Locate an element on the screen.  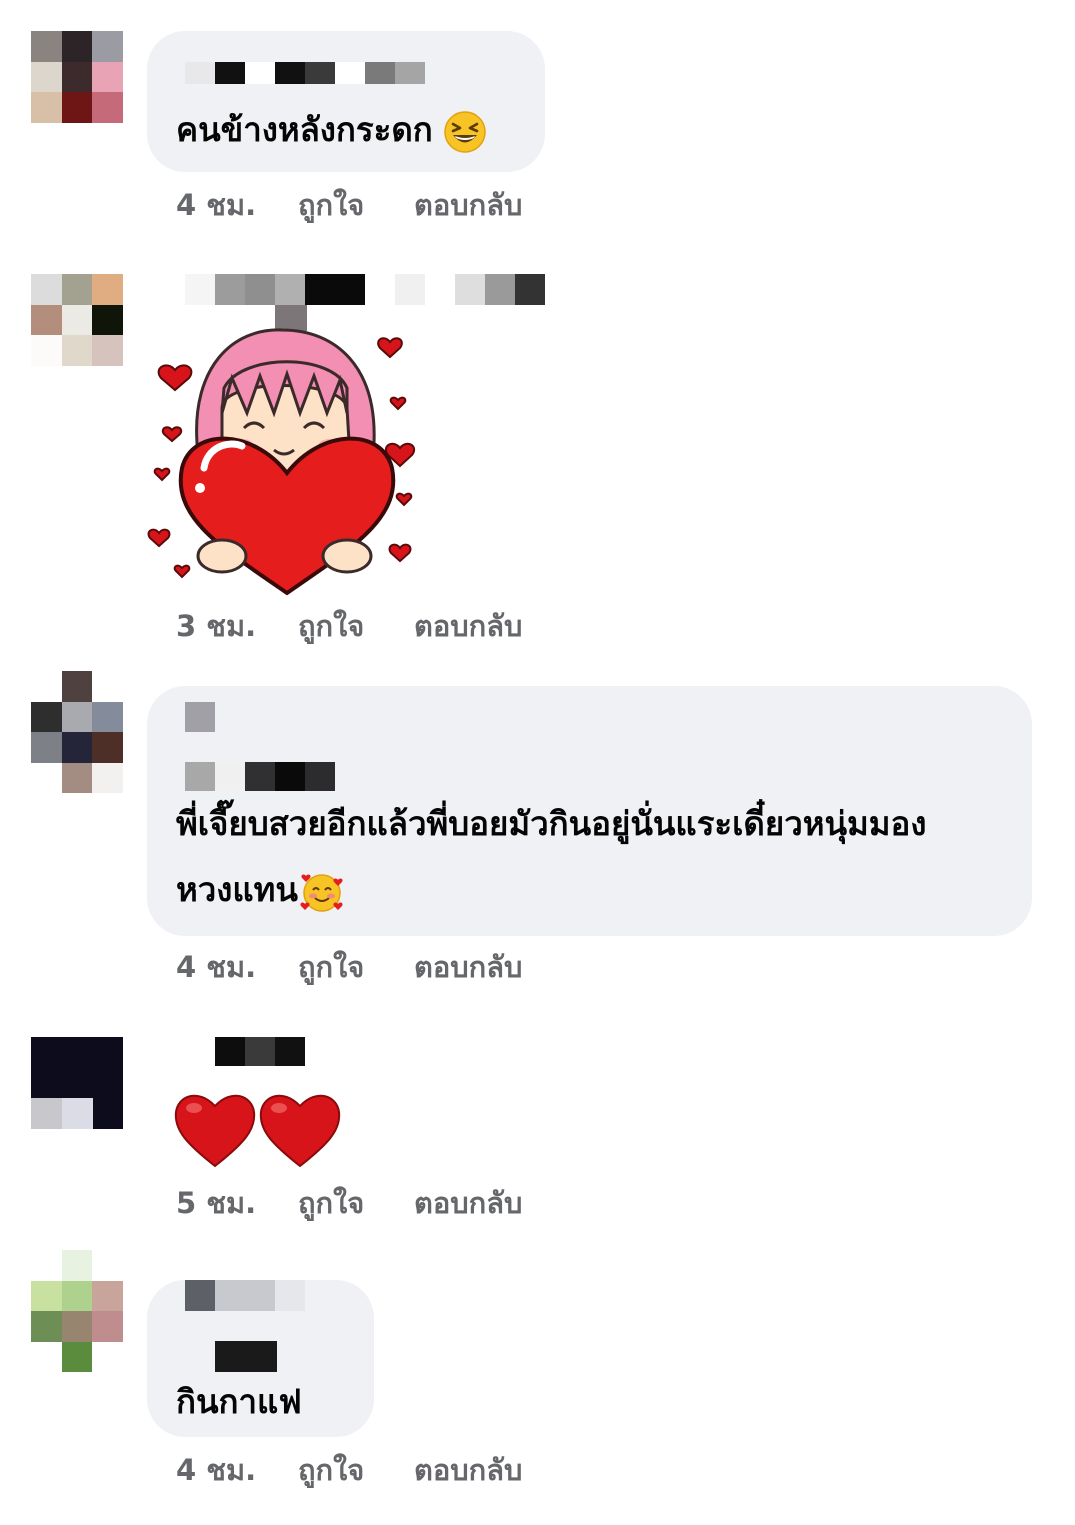
smiling-face-with-hearts-icon is located at coordinates (321, 892).